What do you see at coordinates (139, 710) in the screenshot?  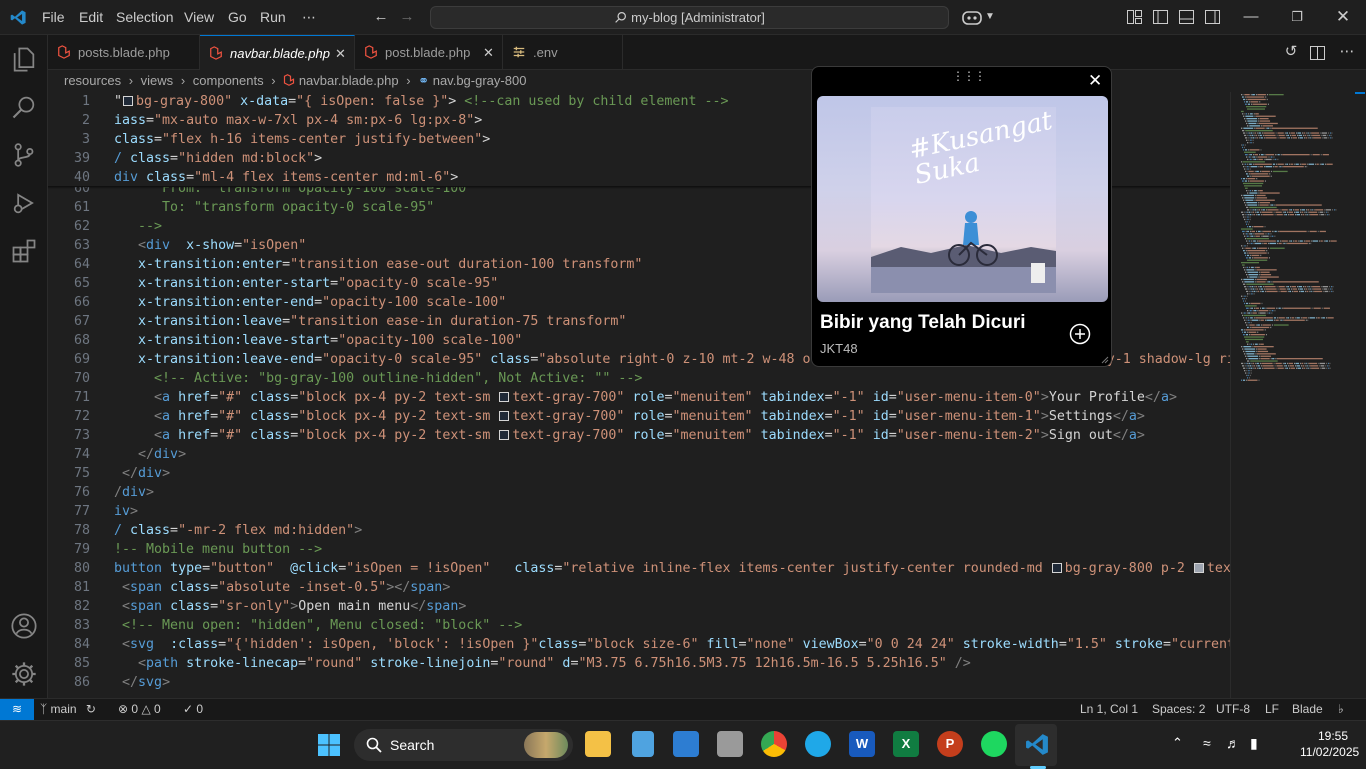 I see `problems-indicator: ⊗ 0 △ 0` at bounding box center [139, 710].